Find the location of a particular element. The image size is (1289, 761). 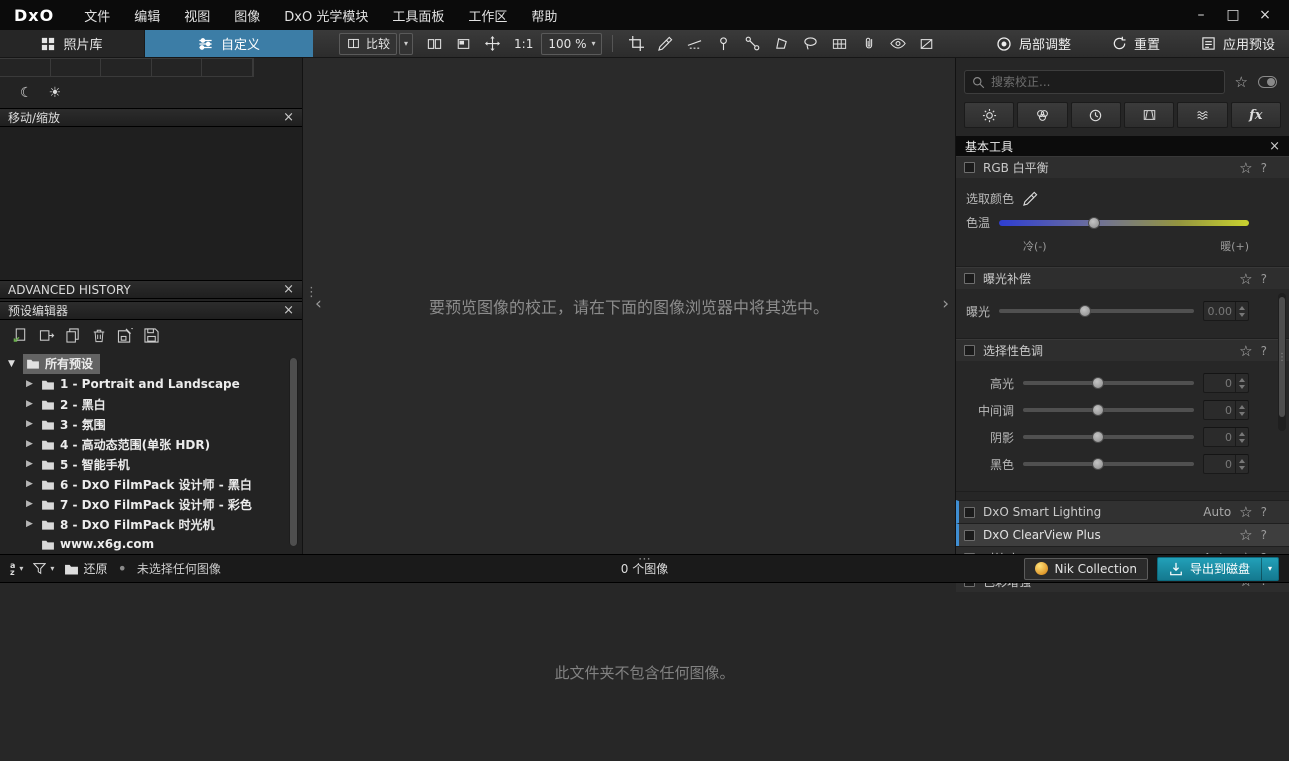

smart-lighting-row: DxO Smart Lighting Auto ☆ ? is located at coordinates (1122, 511).